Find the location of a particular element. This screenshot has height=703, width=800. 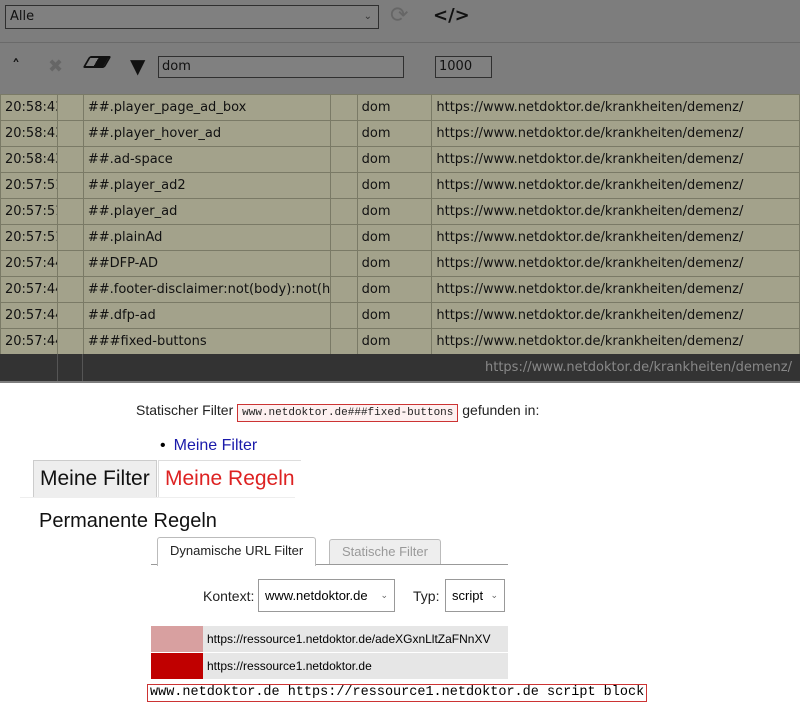

type-select: script ⌄ is located at coordinates (475, 595).